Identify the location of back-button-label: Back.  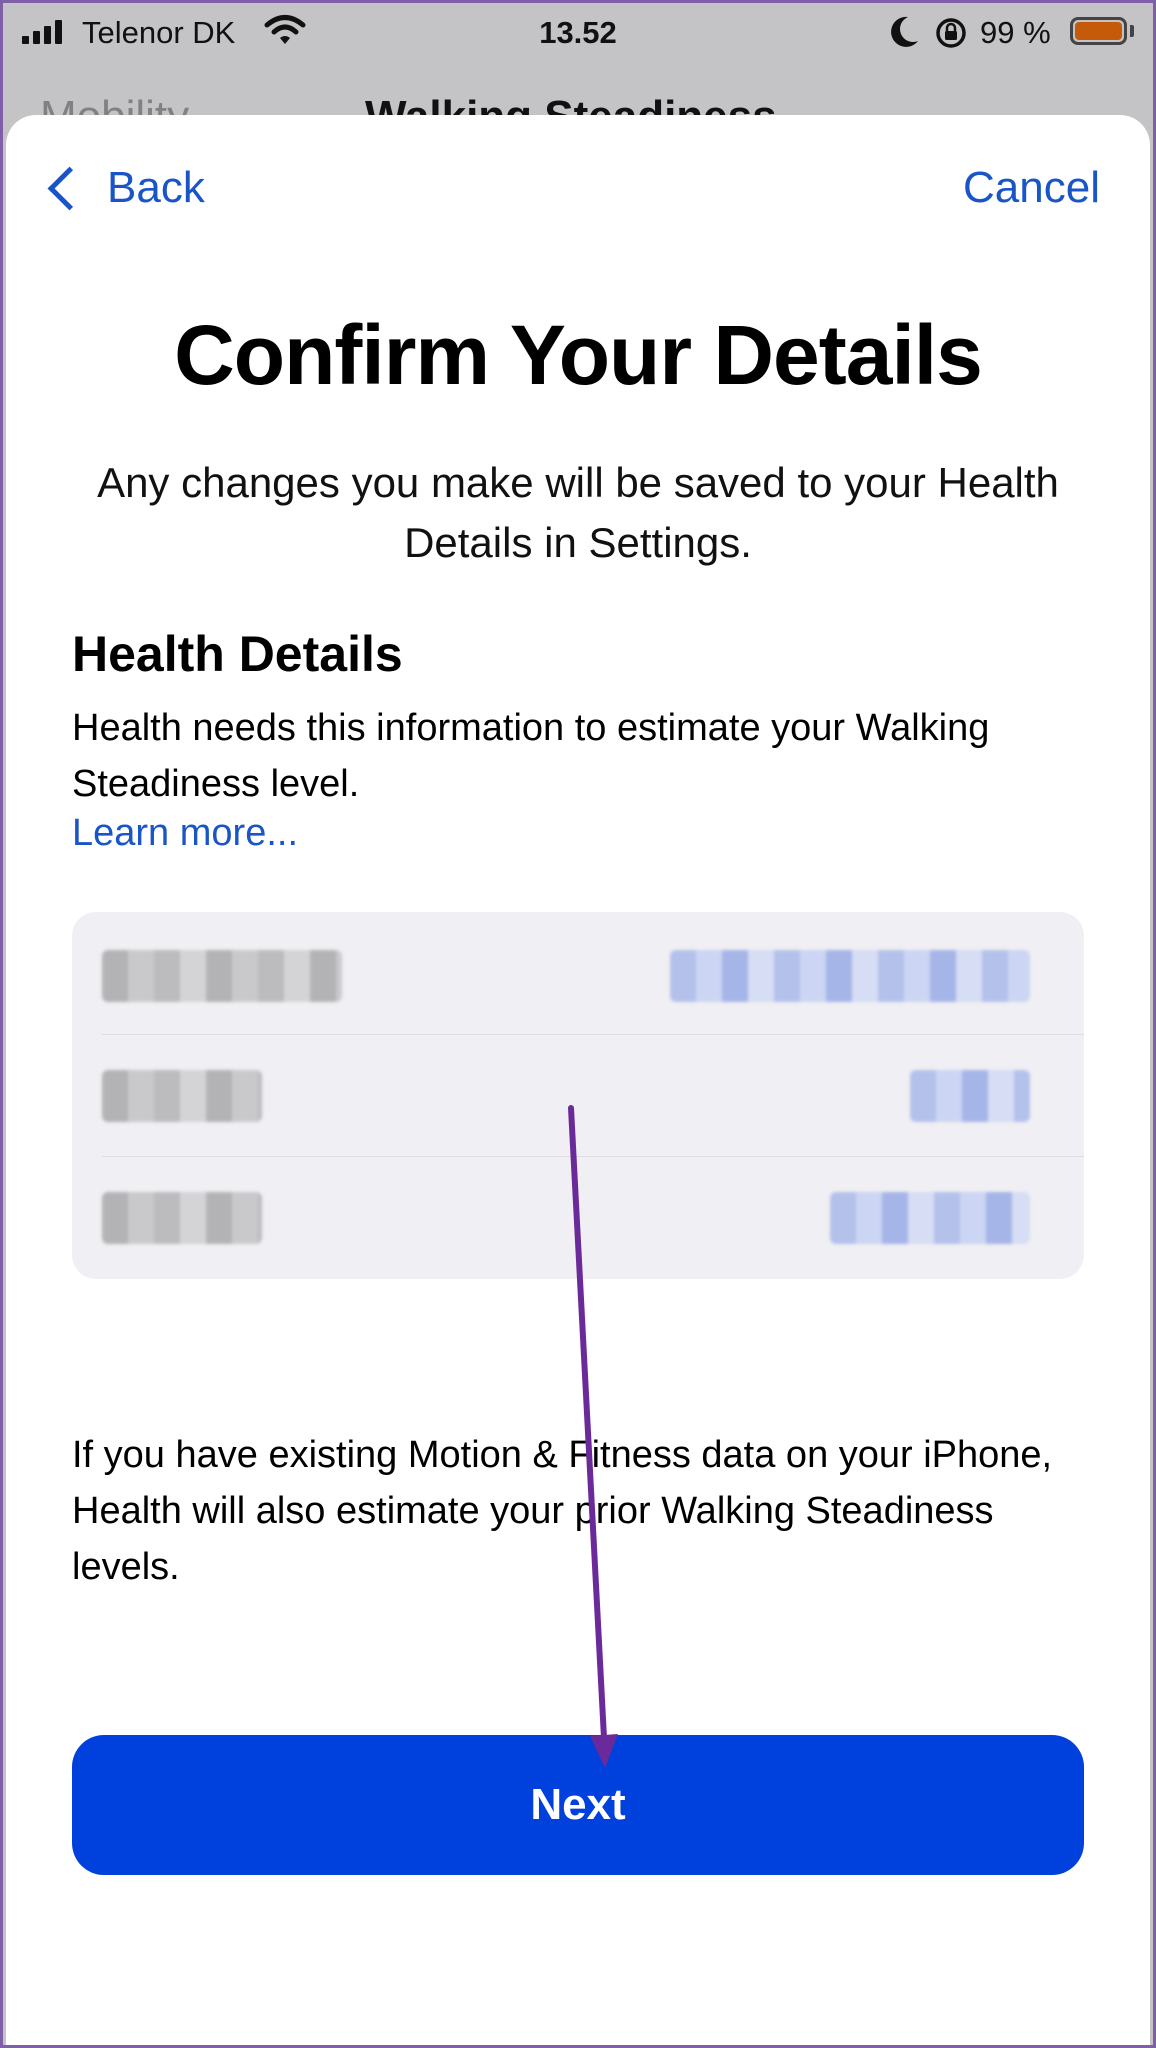
(156, 187).